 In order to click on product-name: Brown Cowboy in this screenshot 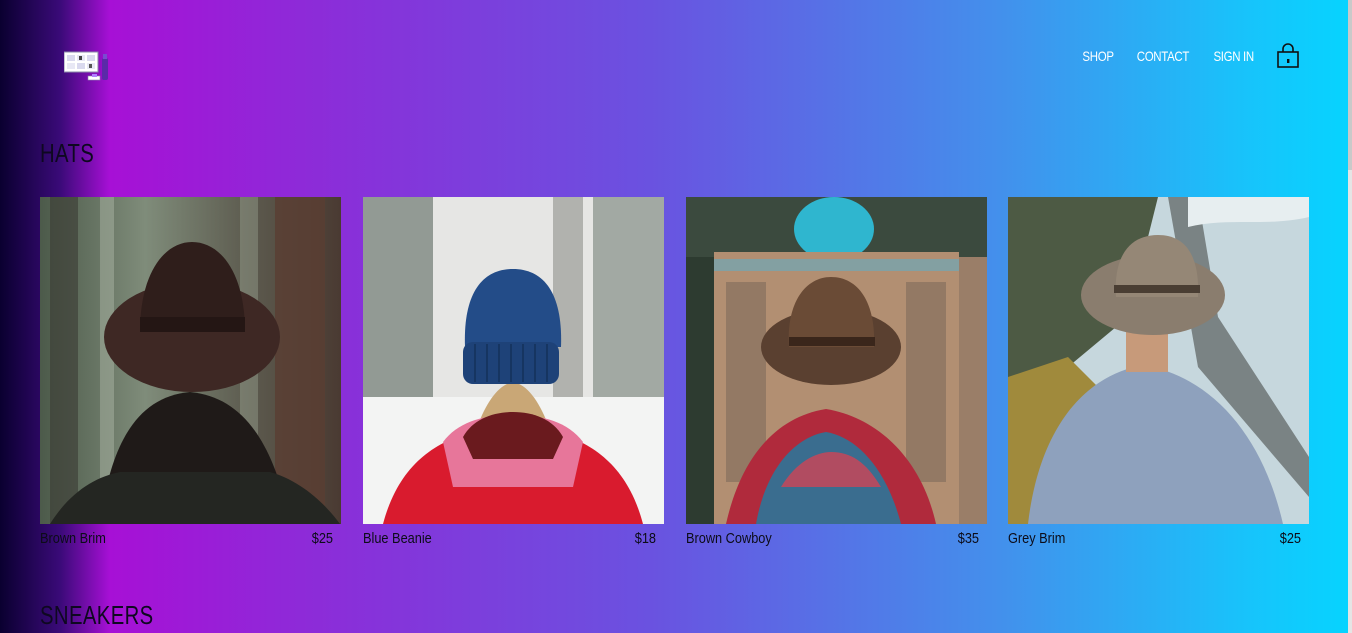, I will do `click(729, 538)`.